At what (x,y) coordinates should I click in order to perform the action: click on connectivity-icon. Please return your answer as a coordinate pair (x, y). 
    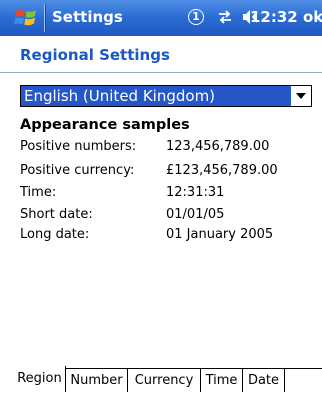
    Looking at the image, I should click on (225, 17).